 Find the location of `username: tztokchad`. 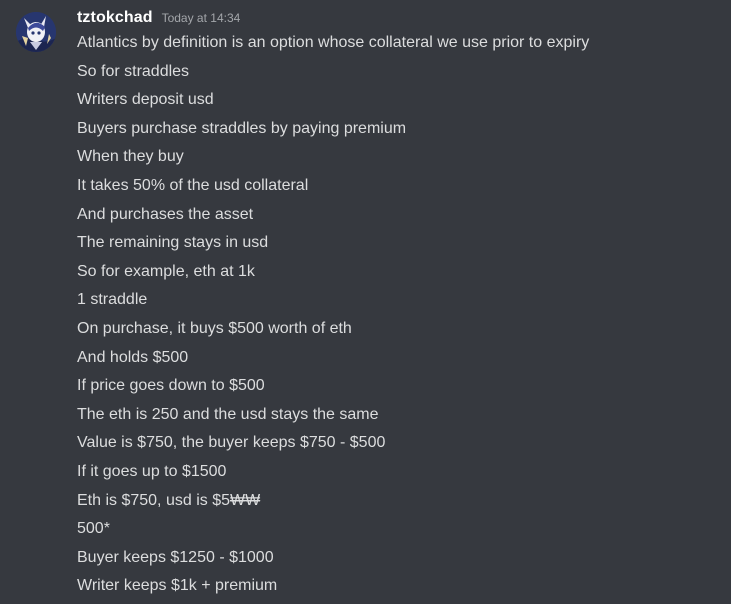

username: tztokchad is located at coordinates (115, 18).